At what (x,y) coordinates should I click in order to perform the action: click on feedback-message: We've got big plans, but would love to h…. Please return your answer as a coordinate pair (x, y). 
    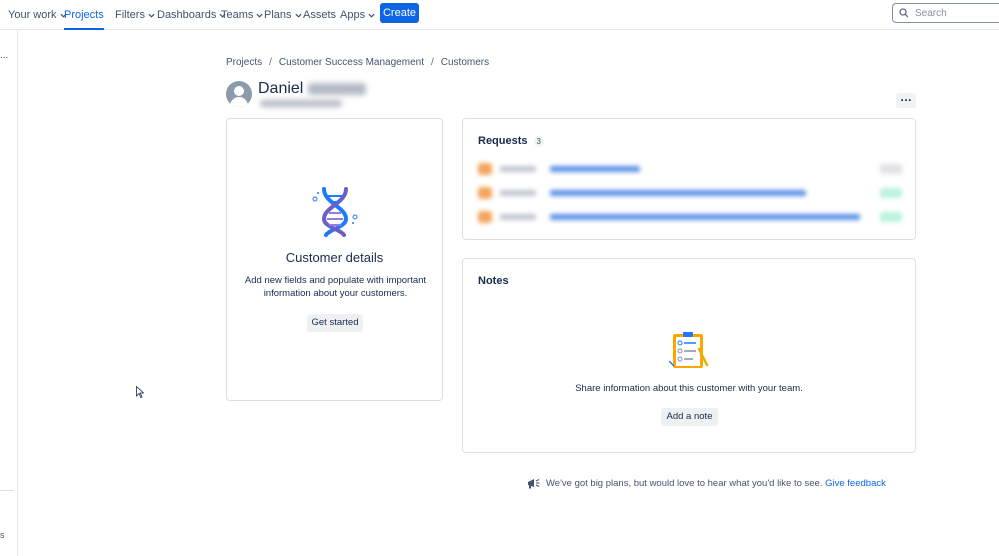
    Looking at the image, I should click on (684, 483).